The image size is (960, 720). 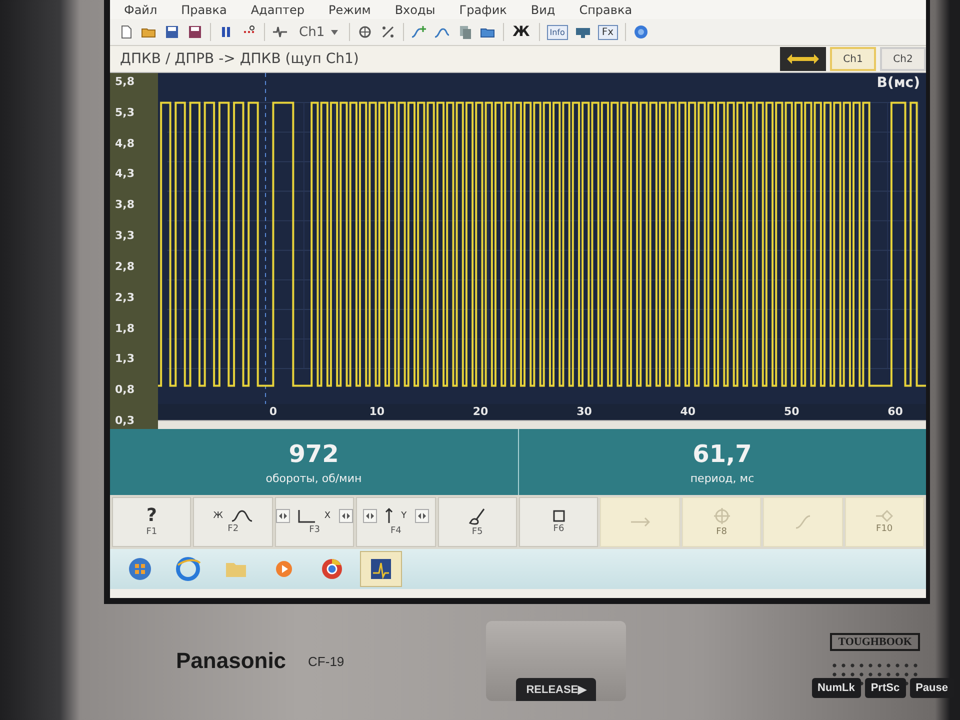 What do you see at coordinates (722, 478) in the screenshot?
I see `readout-label: период, мс` at bounding box center [722, 478].